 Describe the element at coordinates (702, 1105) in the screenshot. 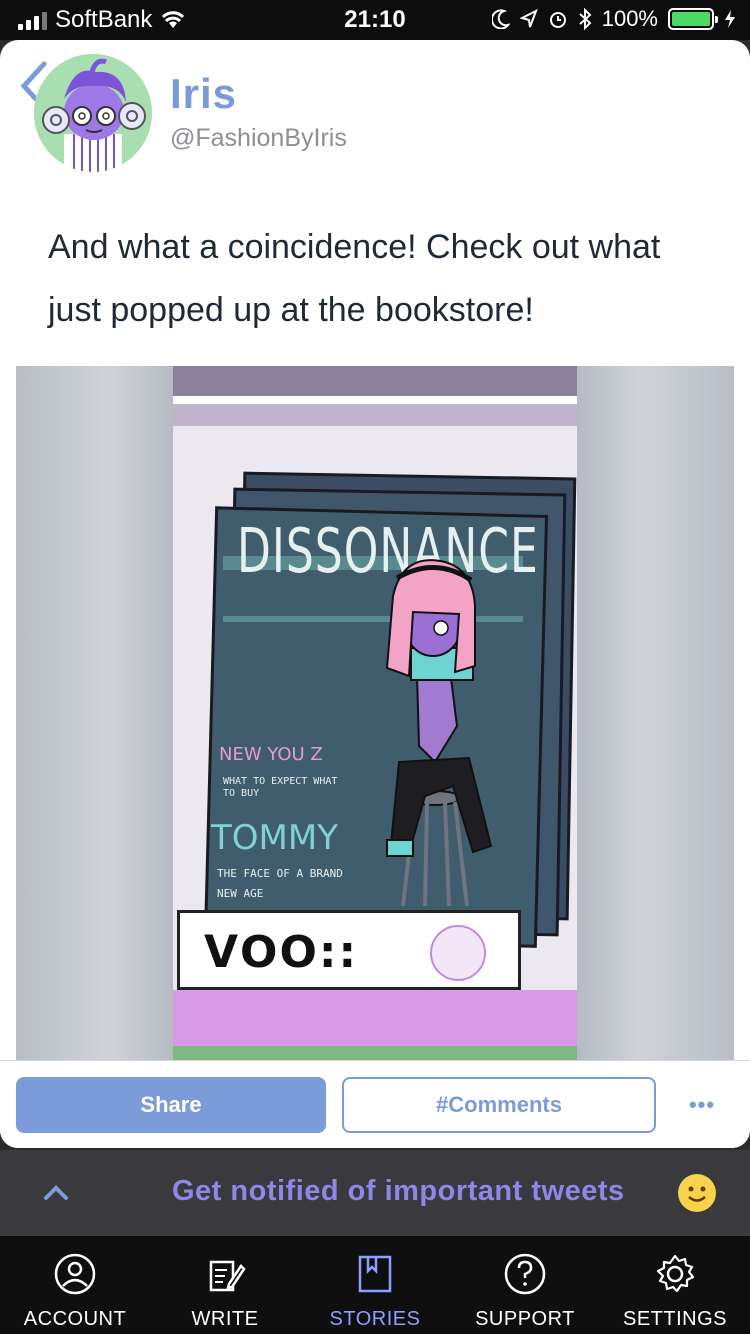

I see `more-options-button: •••` at that location.